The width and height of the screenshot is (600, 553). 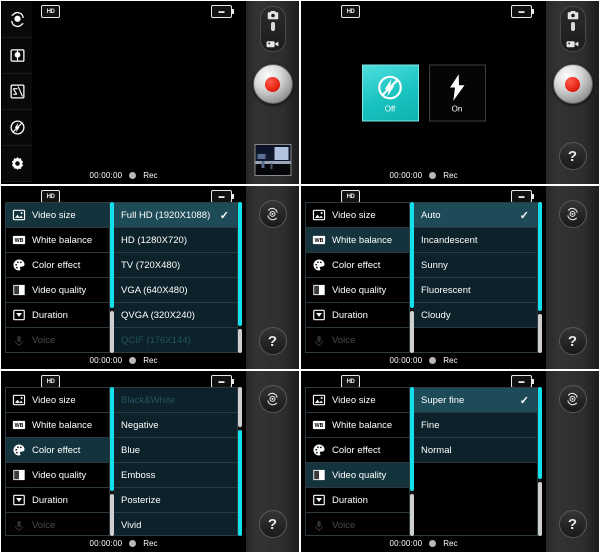 What do you see at coordinates (475, 425) in the screenshot?
I see `option-row: Fine` at bounding box center [475, 425].